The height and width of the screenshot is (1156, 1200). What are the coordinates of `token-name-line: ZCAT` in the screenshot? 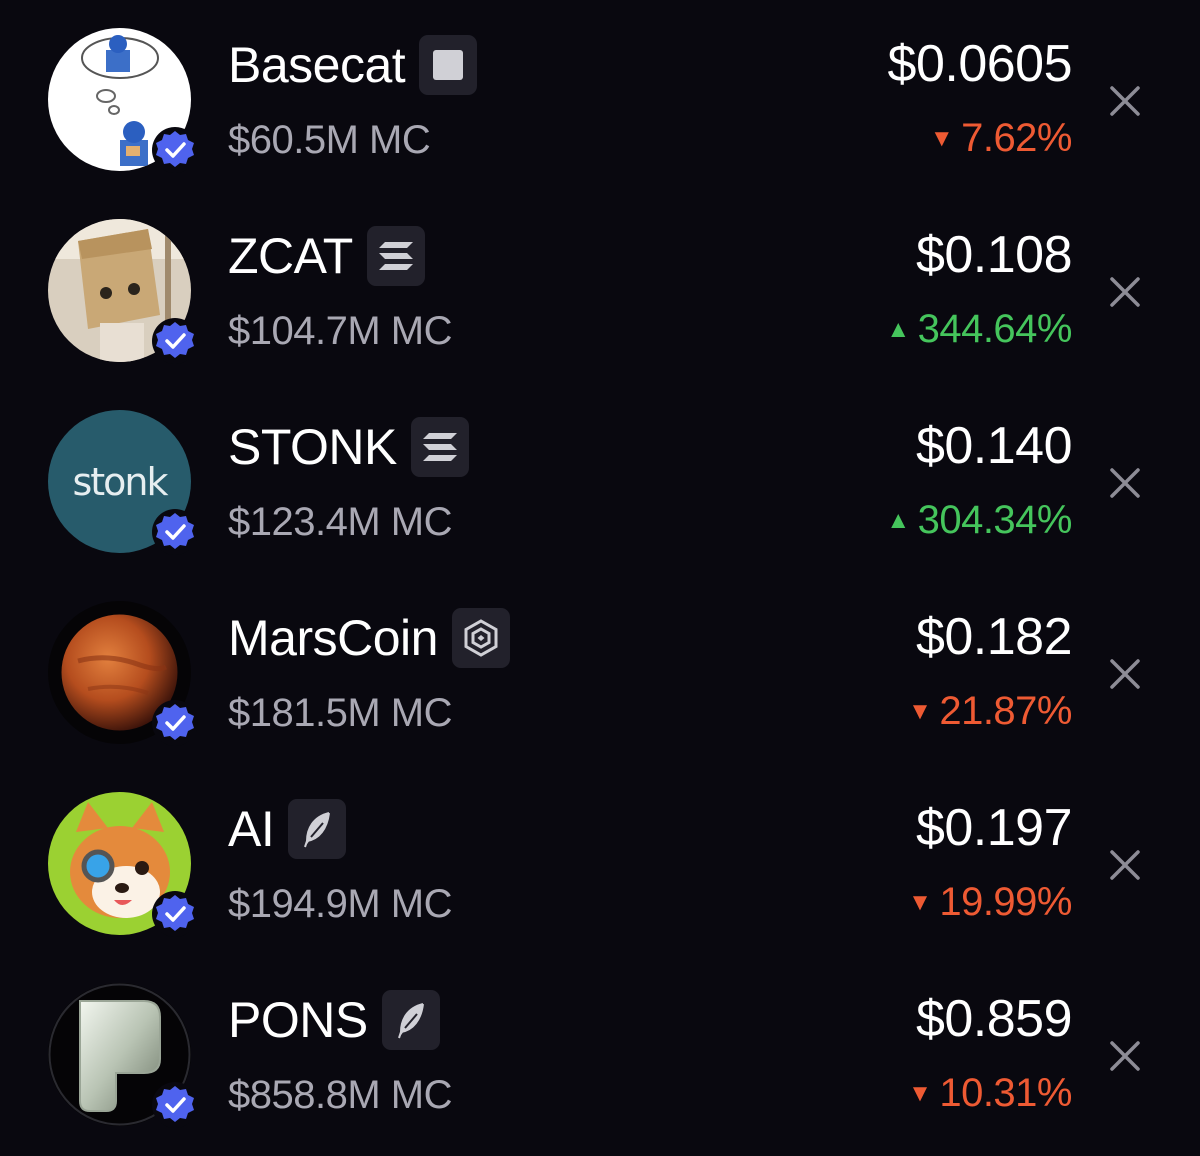 It's located at (326, 256).